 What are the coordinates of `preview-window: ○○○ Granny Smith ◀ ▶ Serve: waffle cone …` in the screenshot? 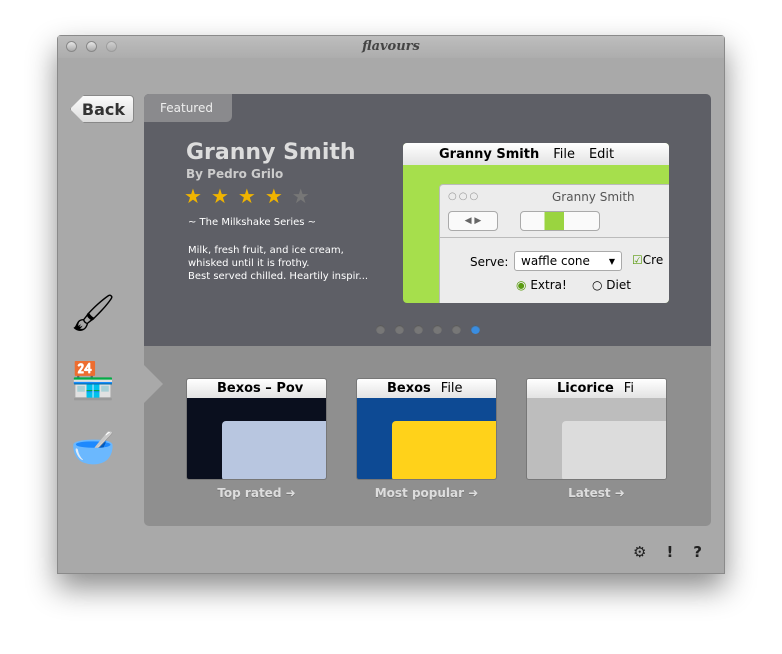 It's located at (554, 243).